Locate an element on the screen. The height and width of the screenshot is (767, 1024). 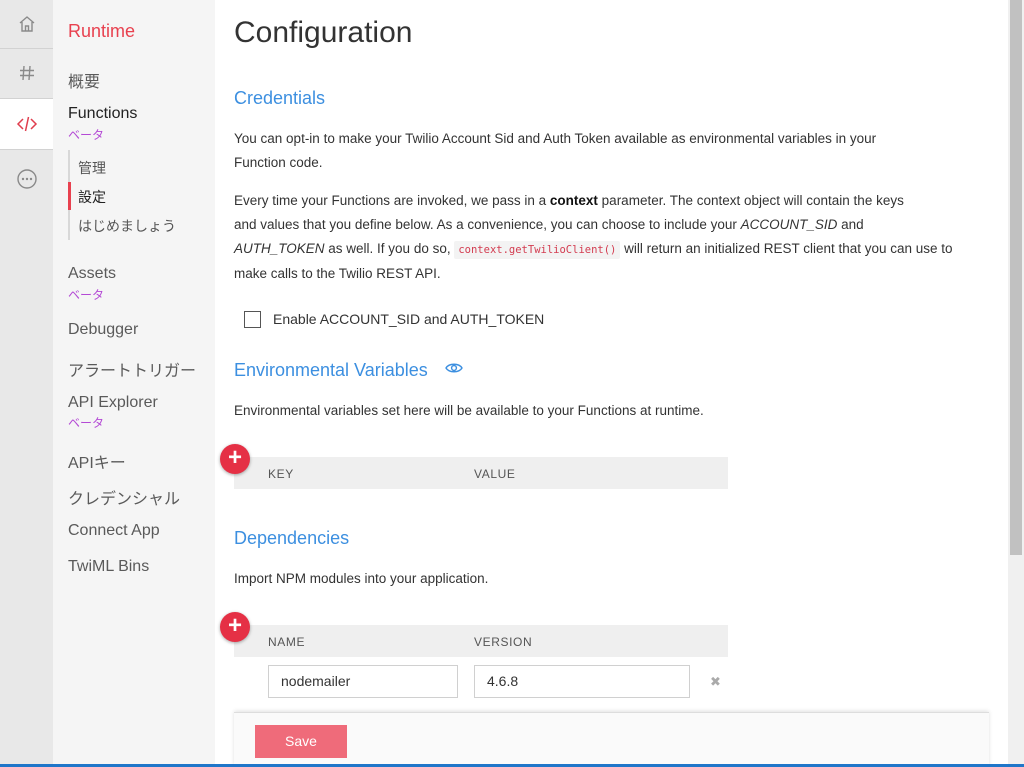
dependencies-table-header: NAME VERSION is located at coordinates (481, 641).